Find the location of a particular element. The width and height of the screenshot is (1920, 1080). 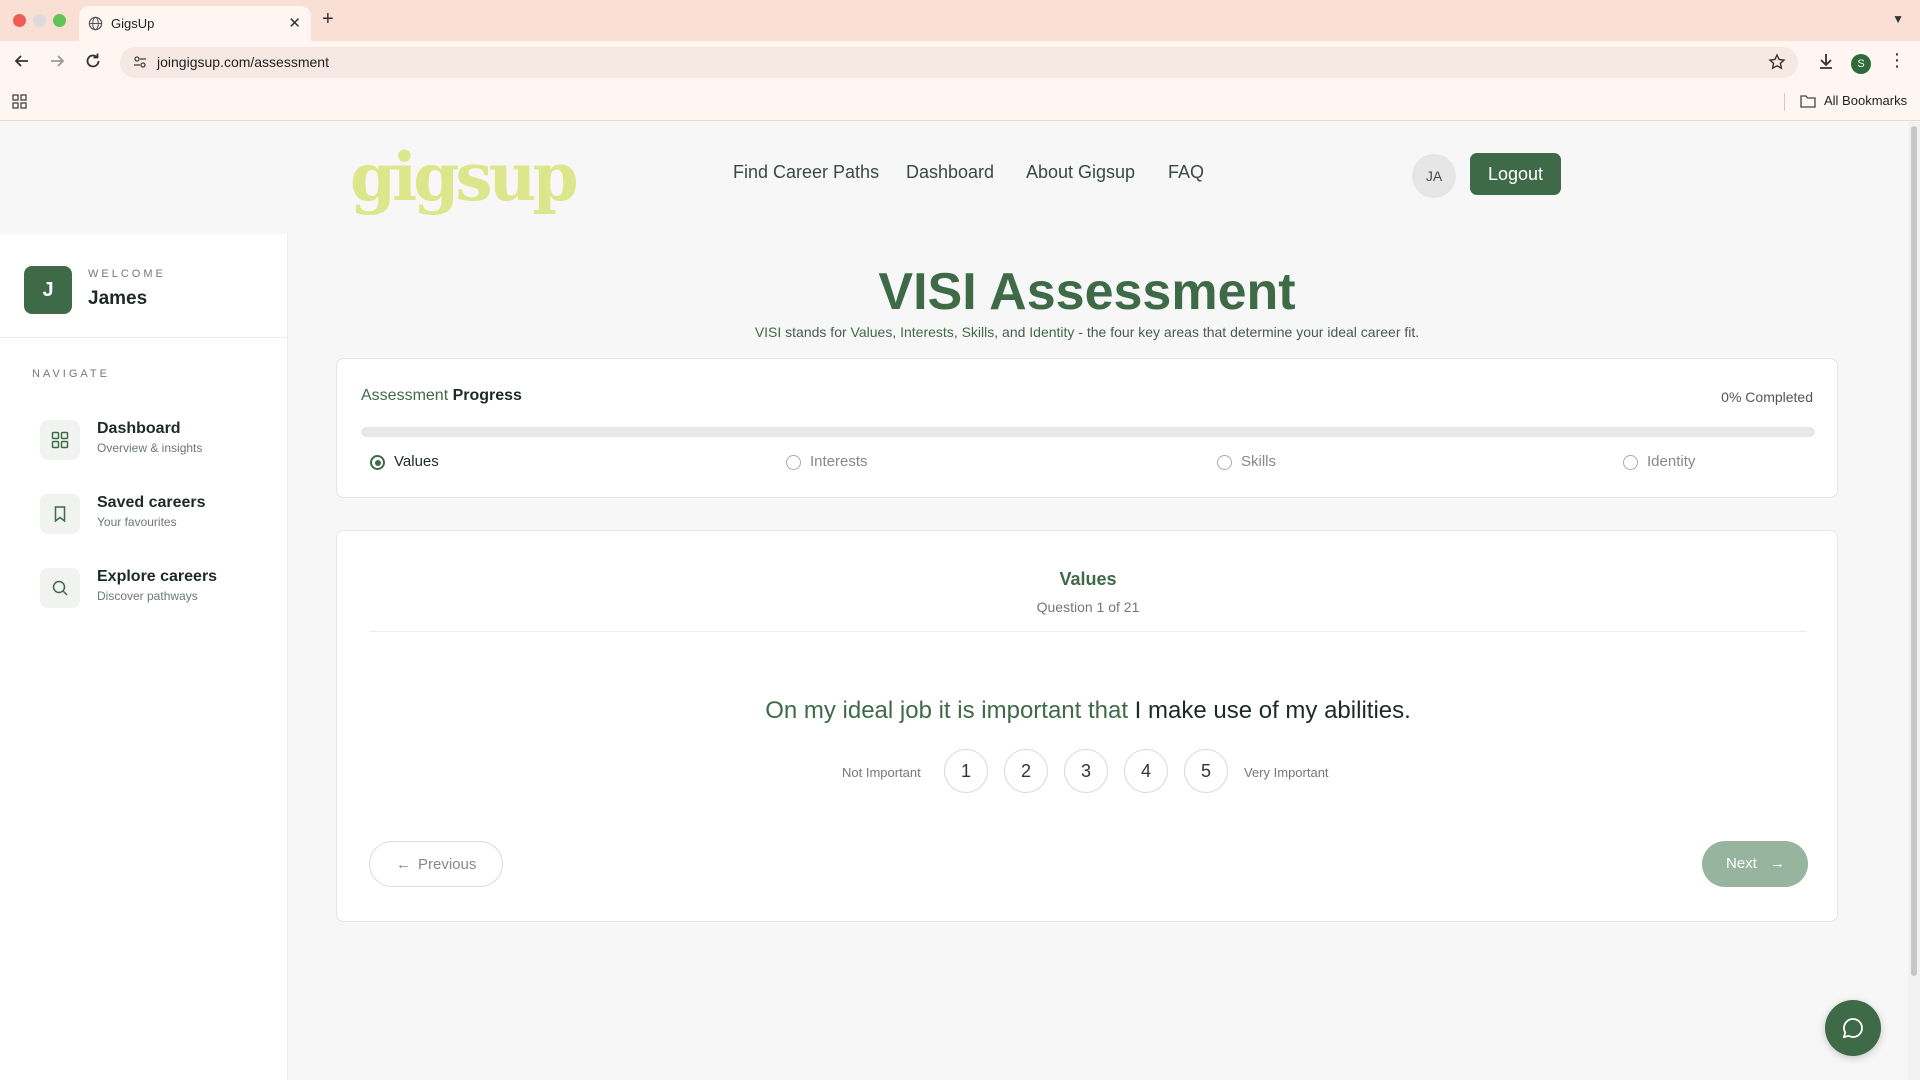

bookmark-icon-wrap is located at coordinates (60, 514).